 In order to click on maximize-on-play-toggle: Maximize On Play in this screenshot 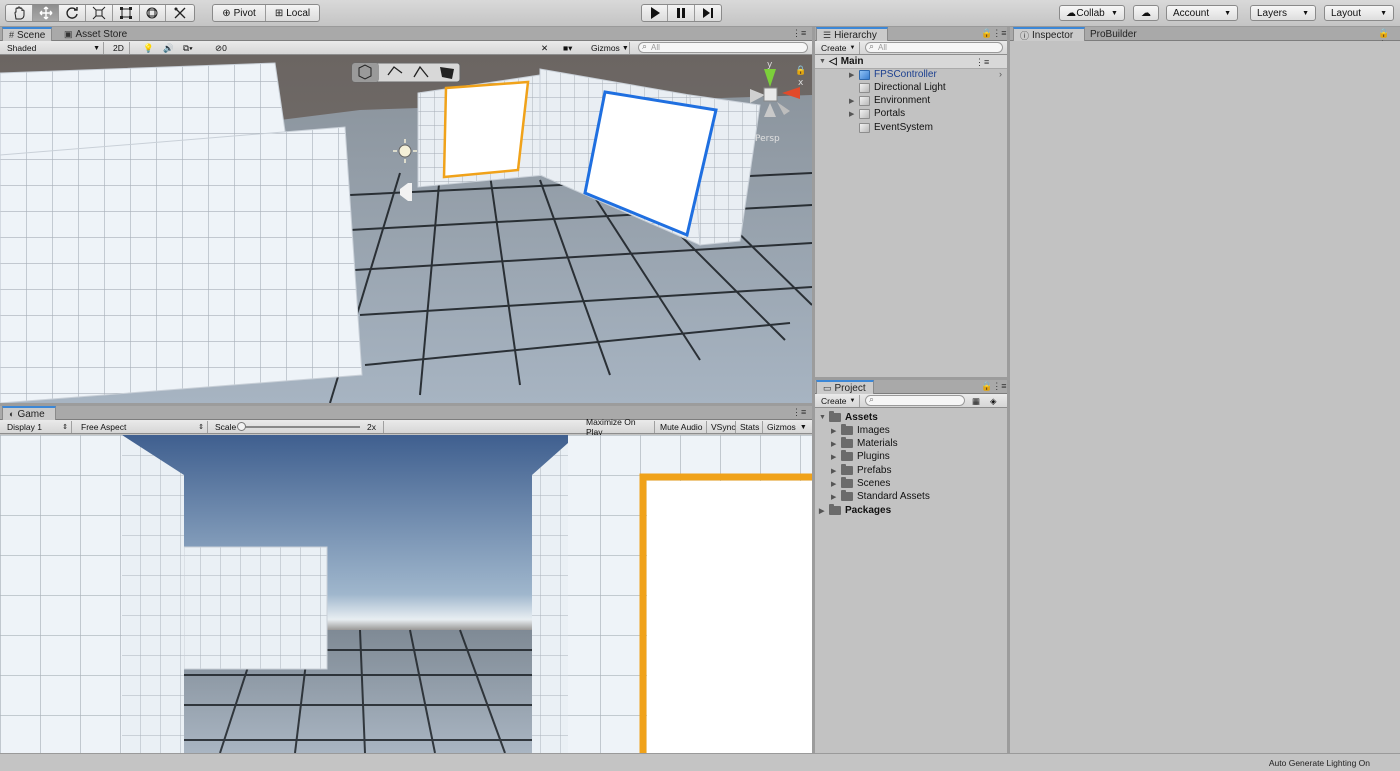, I will do `click(619, 427)`.